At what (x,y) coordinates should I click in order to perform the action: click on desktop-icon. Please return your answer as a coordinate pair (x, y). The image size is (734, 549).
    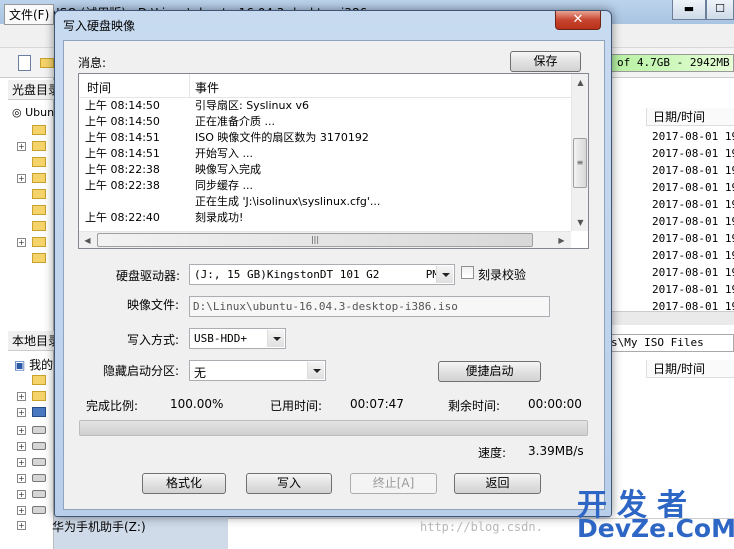
    Looking at the image, I should click on (39, 412).